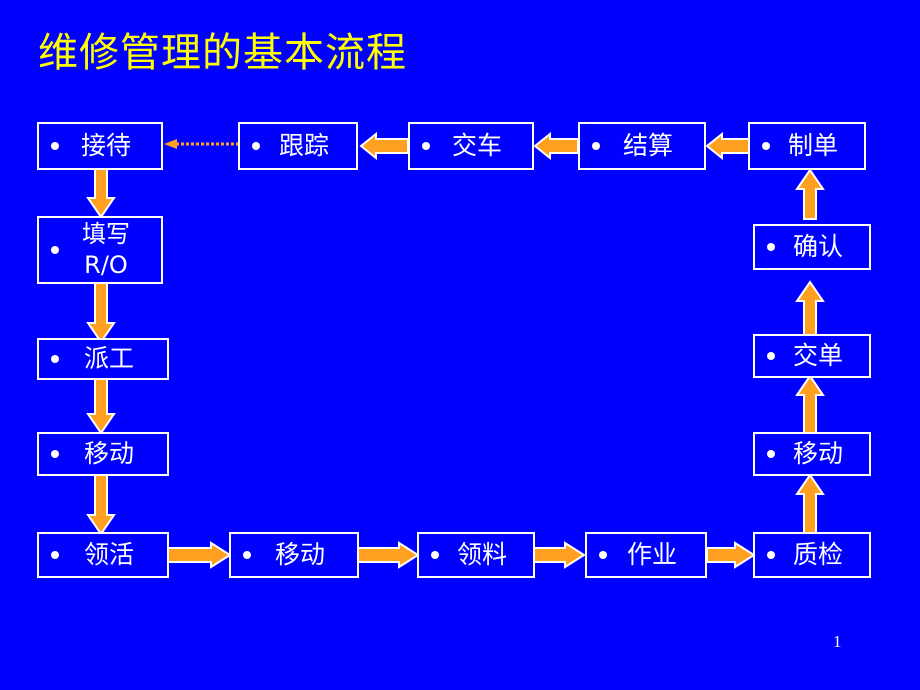 The image size is (920, 690). I want to click on arrow-yidong2-to-lingliao, so click(388, 555).